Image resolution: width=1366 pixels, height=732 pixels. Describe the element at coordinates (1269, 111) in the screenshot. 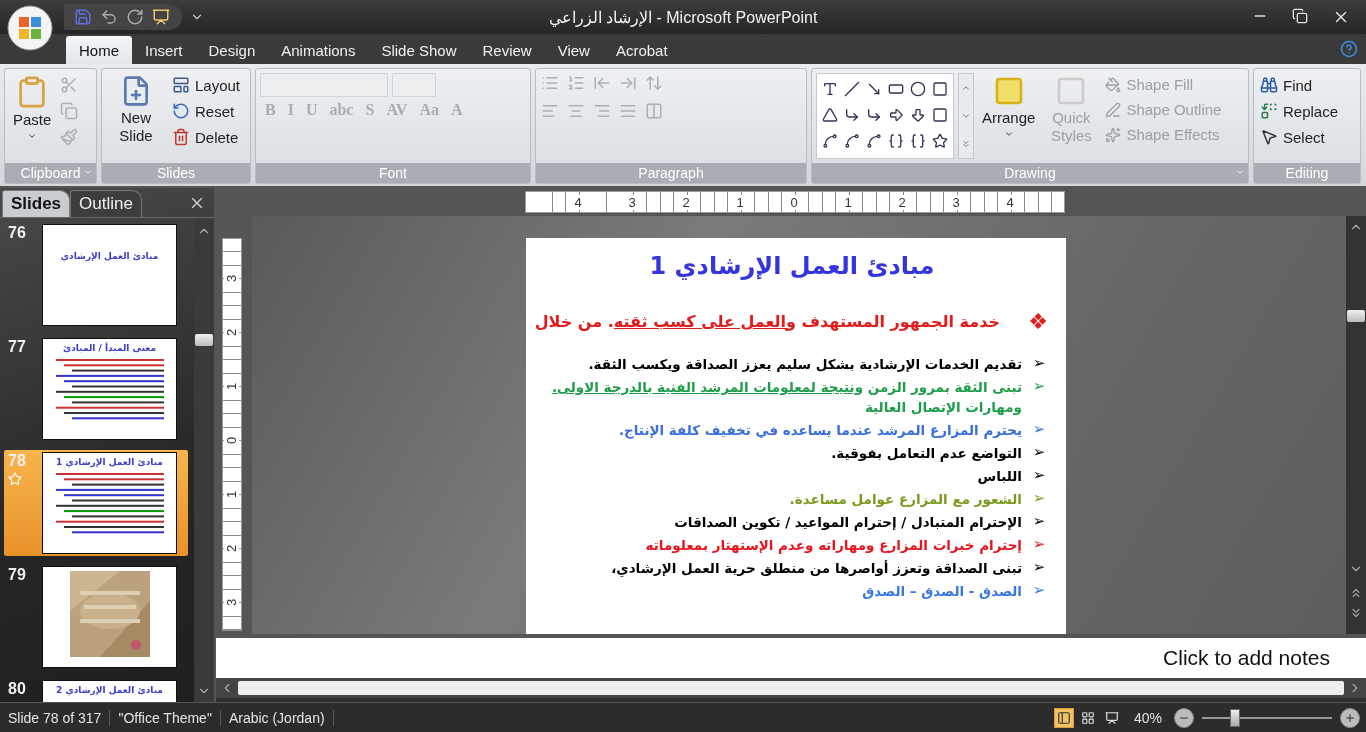

I see `replace-icon` at that location.